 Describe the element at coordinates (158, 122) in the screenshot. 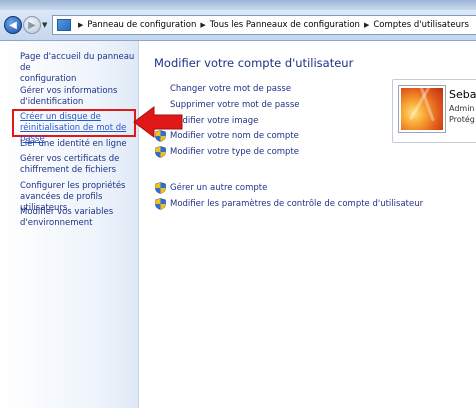

I see `red-arrow-annotation` at that location.